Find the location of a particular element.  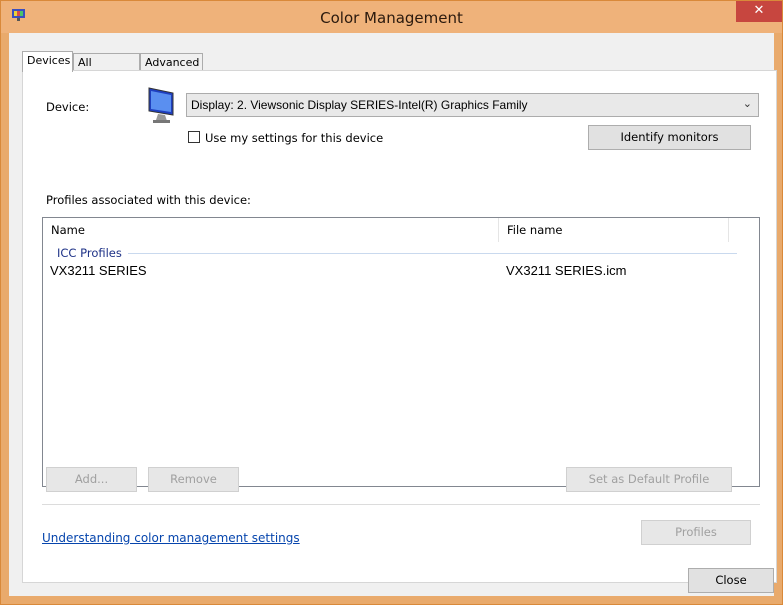

group-header-icc-profiles: ICC Profiles is located at coordinates (89, 253).